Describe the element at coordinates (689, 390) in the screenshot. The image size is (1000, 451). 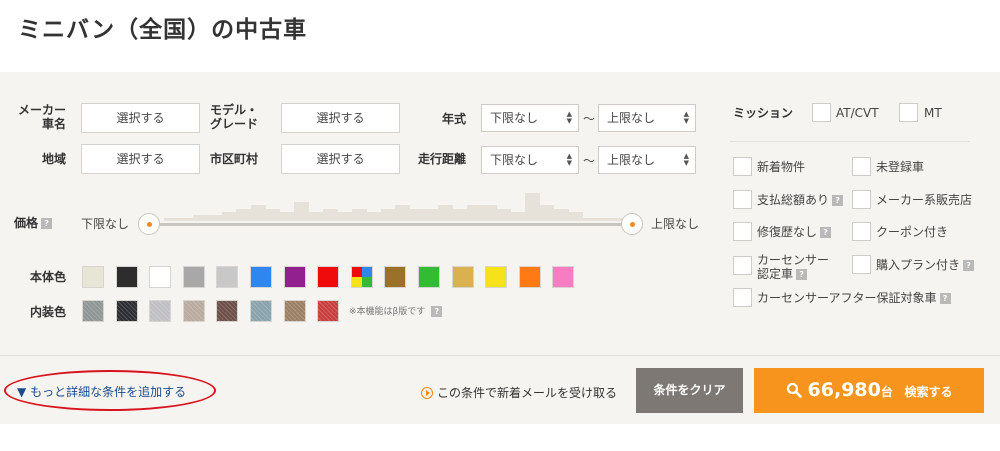
I see `clear-conditions-button: 条件をクリア` at that location.